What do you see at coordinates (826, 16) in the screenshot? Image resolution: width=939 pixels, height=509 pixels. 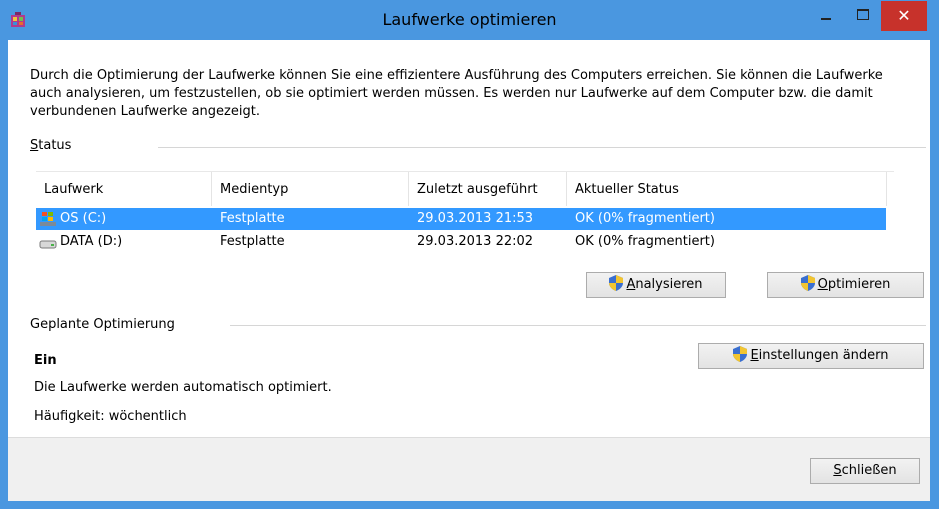 I see `minimize-button` at bounding box center [826, 16].